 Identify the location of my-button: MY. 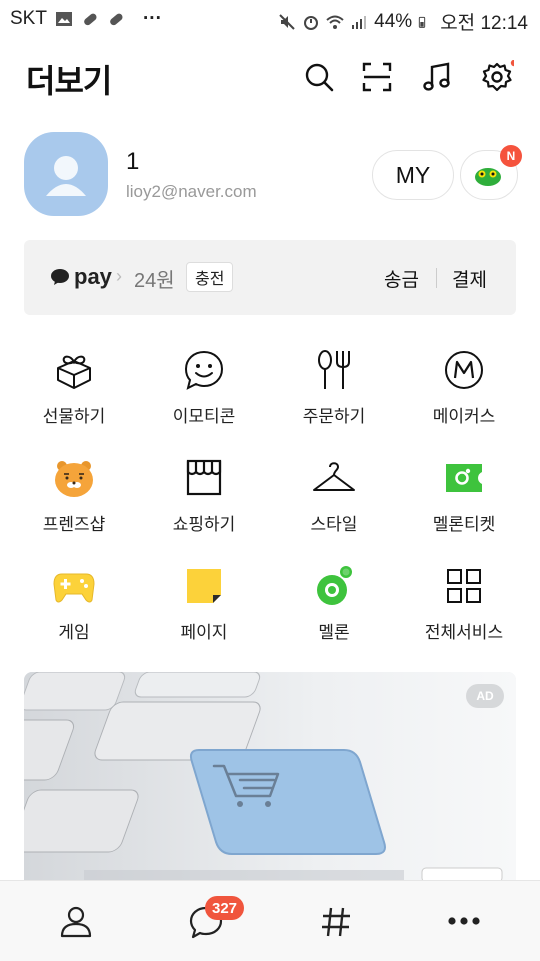
(413, 175).